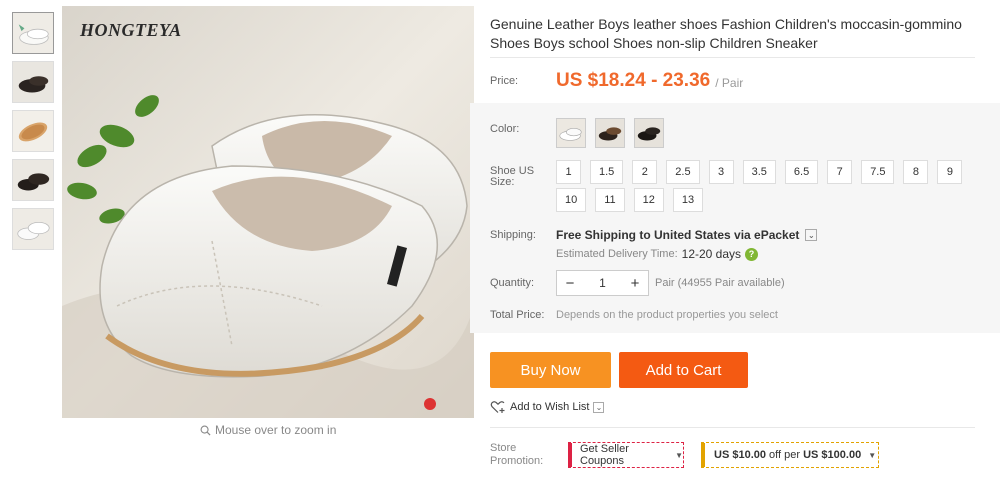 This screenshot has width=1000, height=495. I want to click on help-icon: ?, so click(752, 254).